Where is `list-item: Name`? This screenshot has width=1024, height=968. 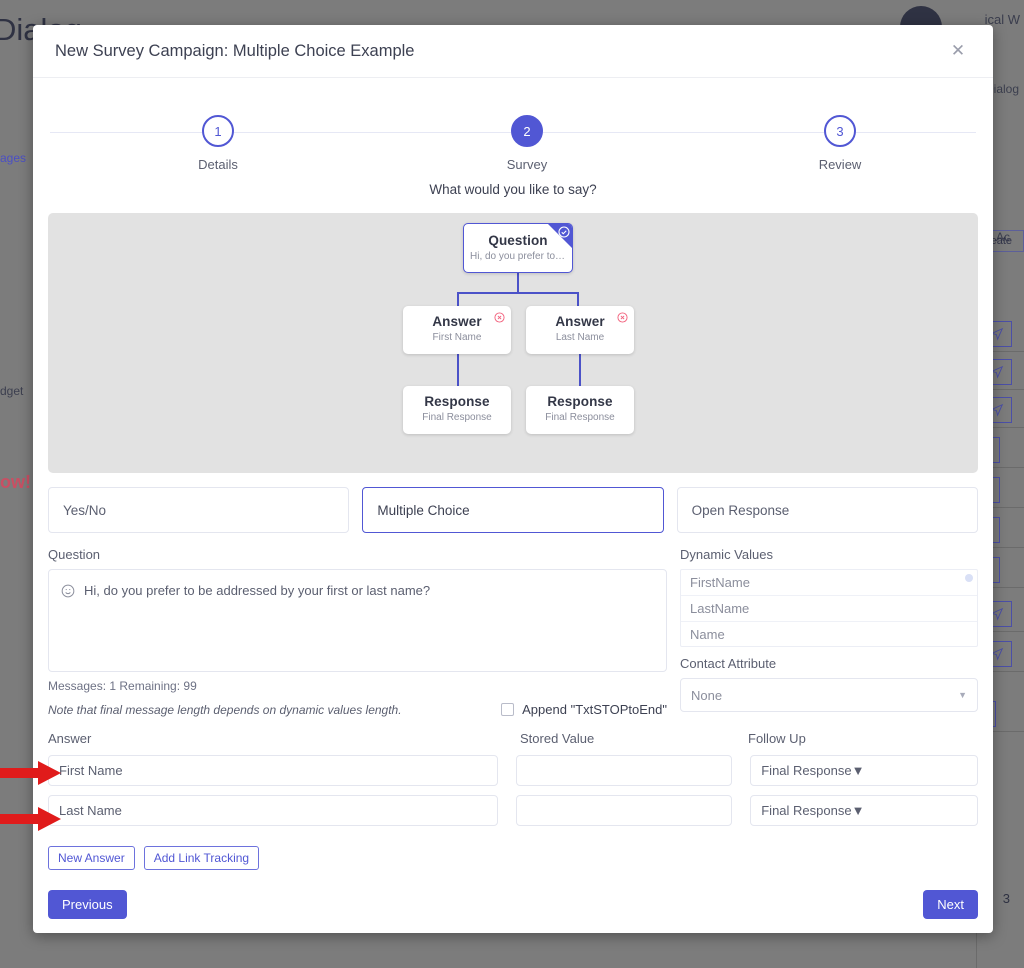 list-item: Name is located at coordinates (829, 634).